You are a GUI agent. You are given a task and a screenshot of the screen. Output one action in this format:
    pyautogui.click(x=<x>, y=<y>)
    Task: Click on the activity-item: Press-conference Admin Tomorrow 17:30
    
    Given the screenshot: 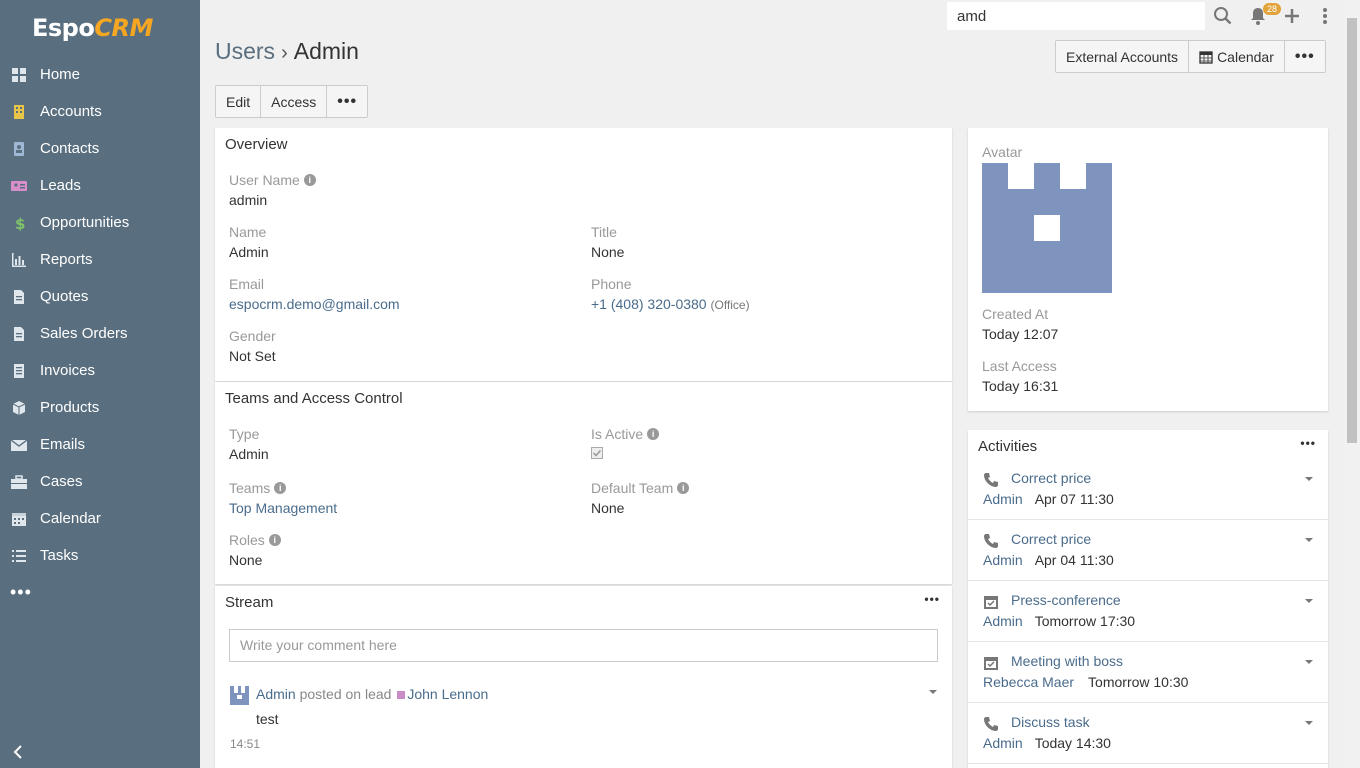 What is the action you would take?
    pyautogui.click(x=1148, y=611)
    